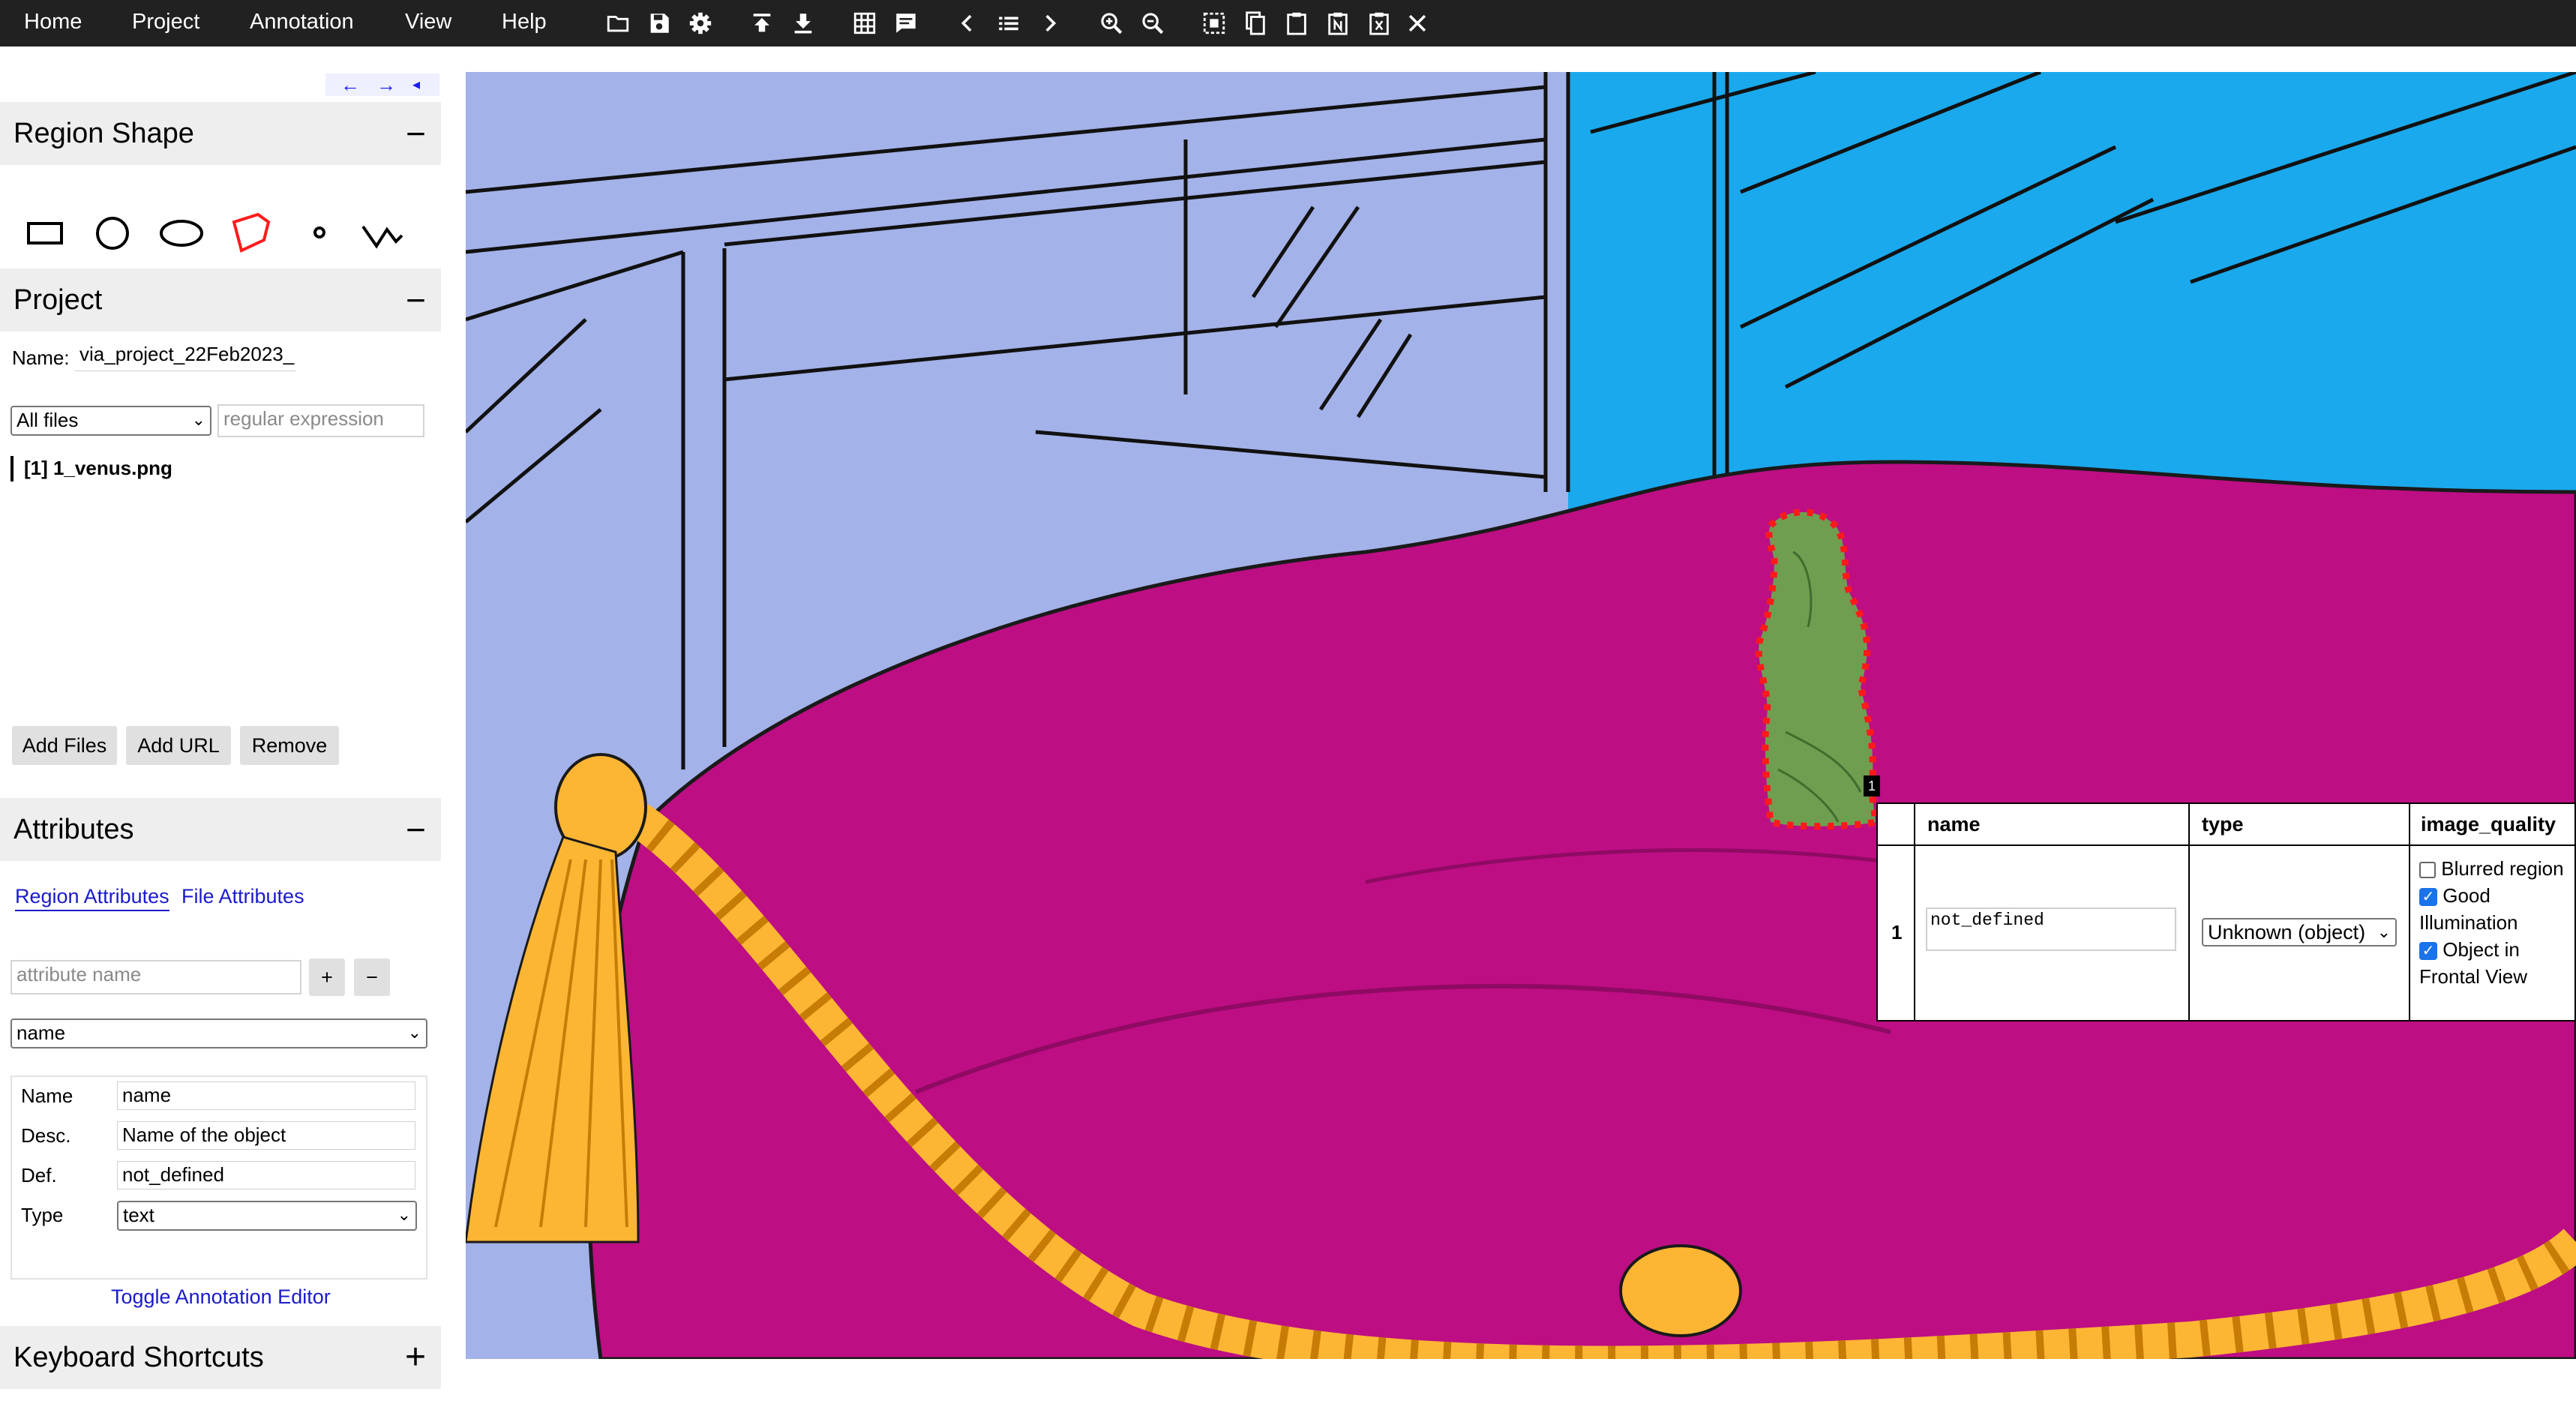  Describe the element at coordinates (48, 420) in the screenshot. I see `file-filter-value: All files` at that location.